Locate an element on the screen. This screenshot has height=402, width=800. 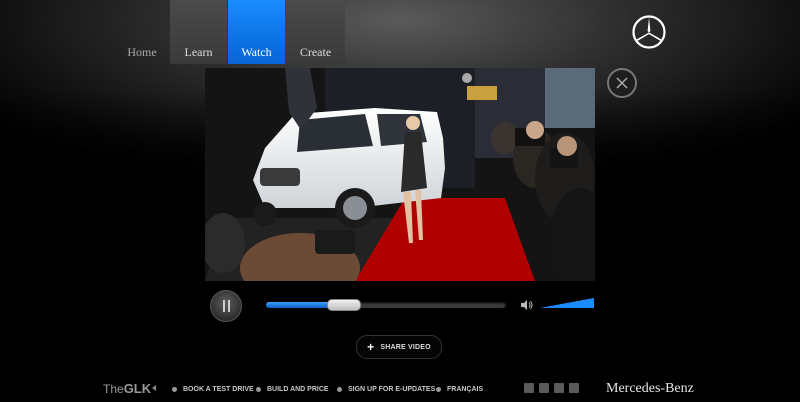
nav-home: Home is located at coordinates (142, 32).